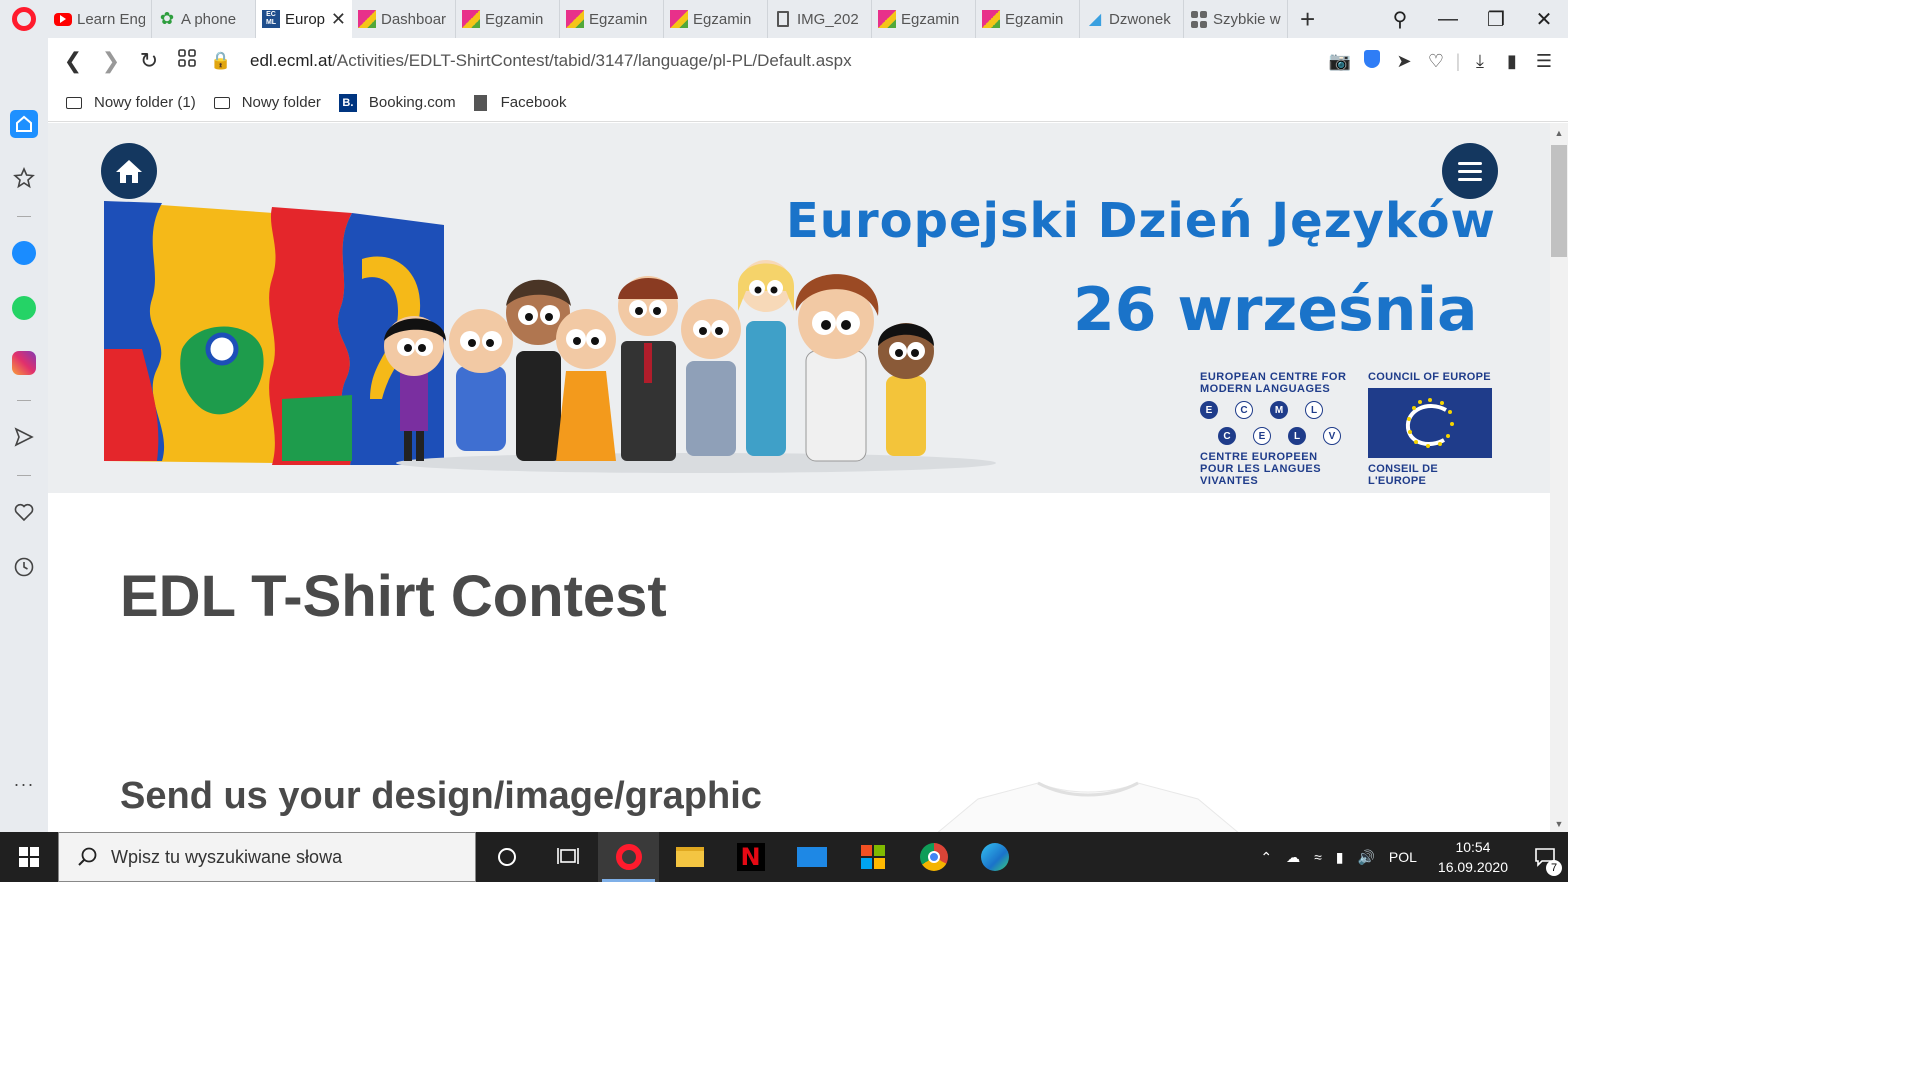 This screenshot has width=1920, height=1080. I want to click on forward-button: ❯, so click(111, 61).